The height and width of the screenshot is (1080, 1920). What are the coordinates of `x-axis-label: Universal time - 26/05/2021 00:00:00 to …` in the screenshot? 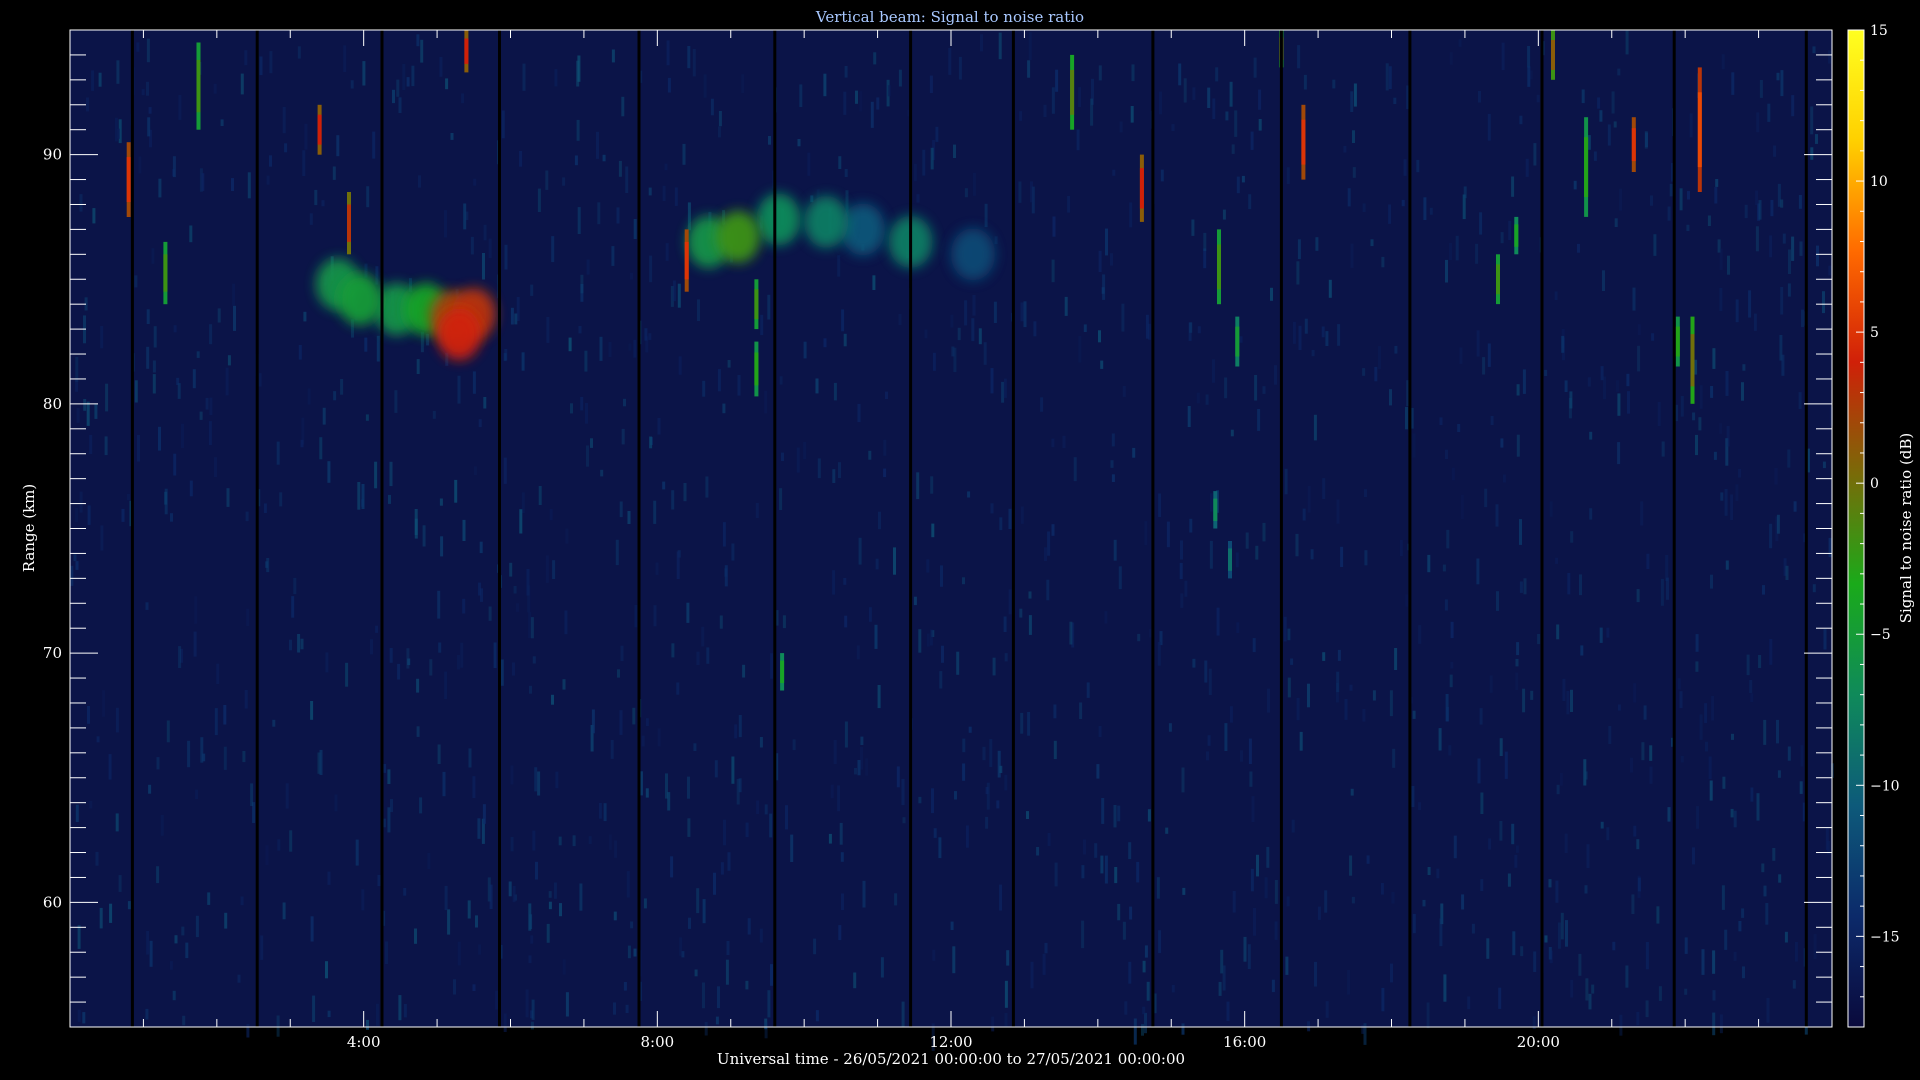 It's located at (951, 1059).